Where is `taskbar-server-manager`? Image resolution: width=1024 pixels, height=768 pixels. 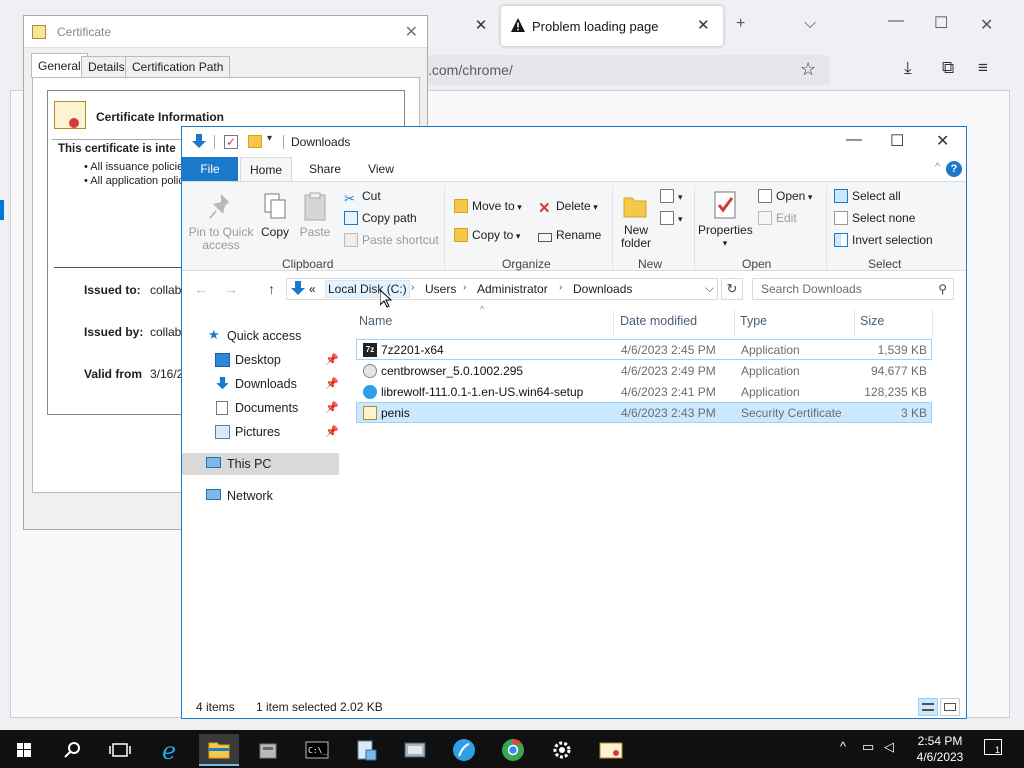 taskbar-server-manager is located at coordinates (268, 750).